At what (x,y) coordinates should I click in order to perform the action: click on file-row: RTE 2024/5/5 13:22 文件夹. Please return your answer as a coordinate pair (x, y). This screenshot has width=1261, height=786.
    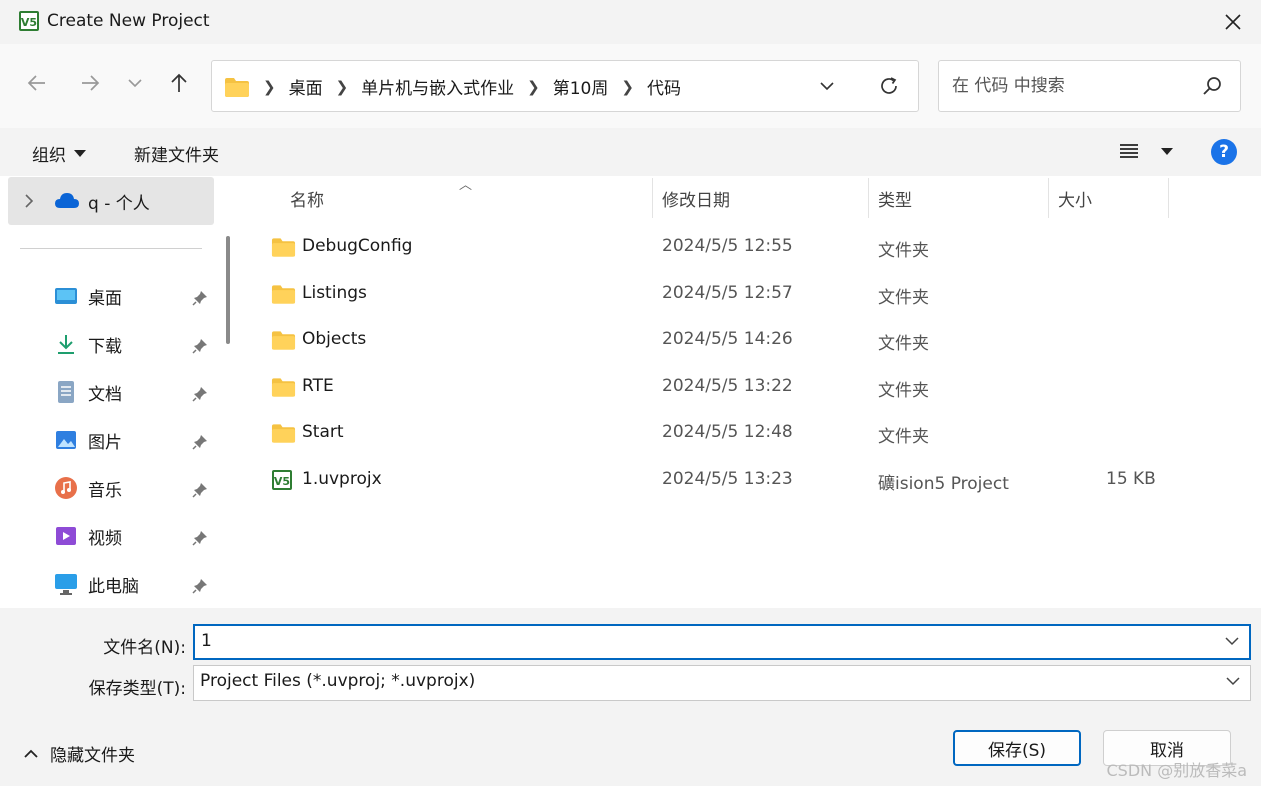
    Looking at the image, I should click on (751, 388).